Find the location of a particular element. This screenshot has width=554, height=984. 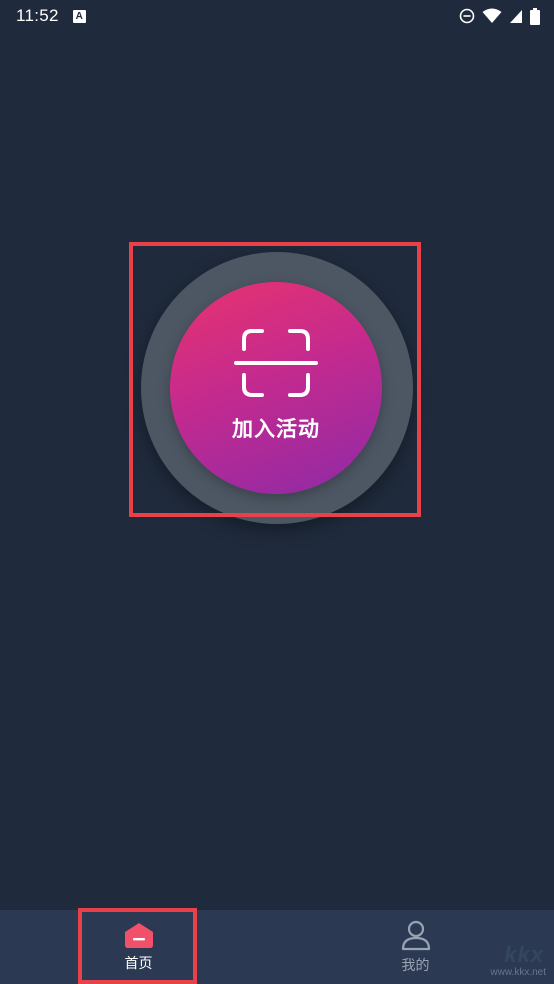

nav-item-home: 首页 is located at coordinates (138, 947).